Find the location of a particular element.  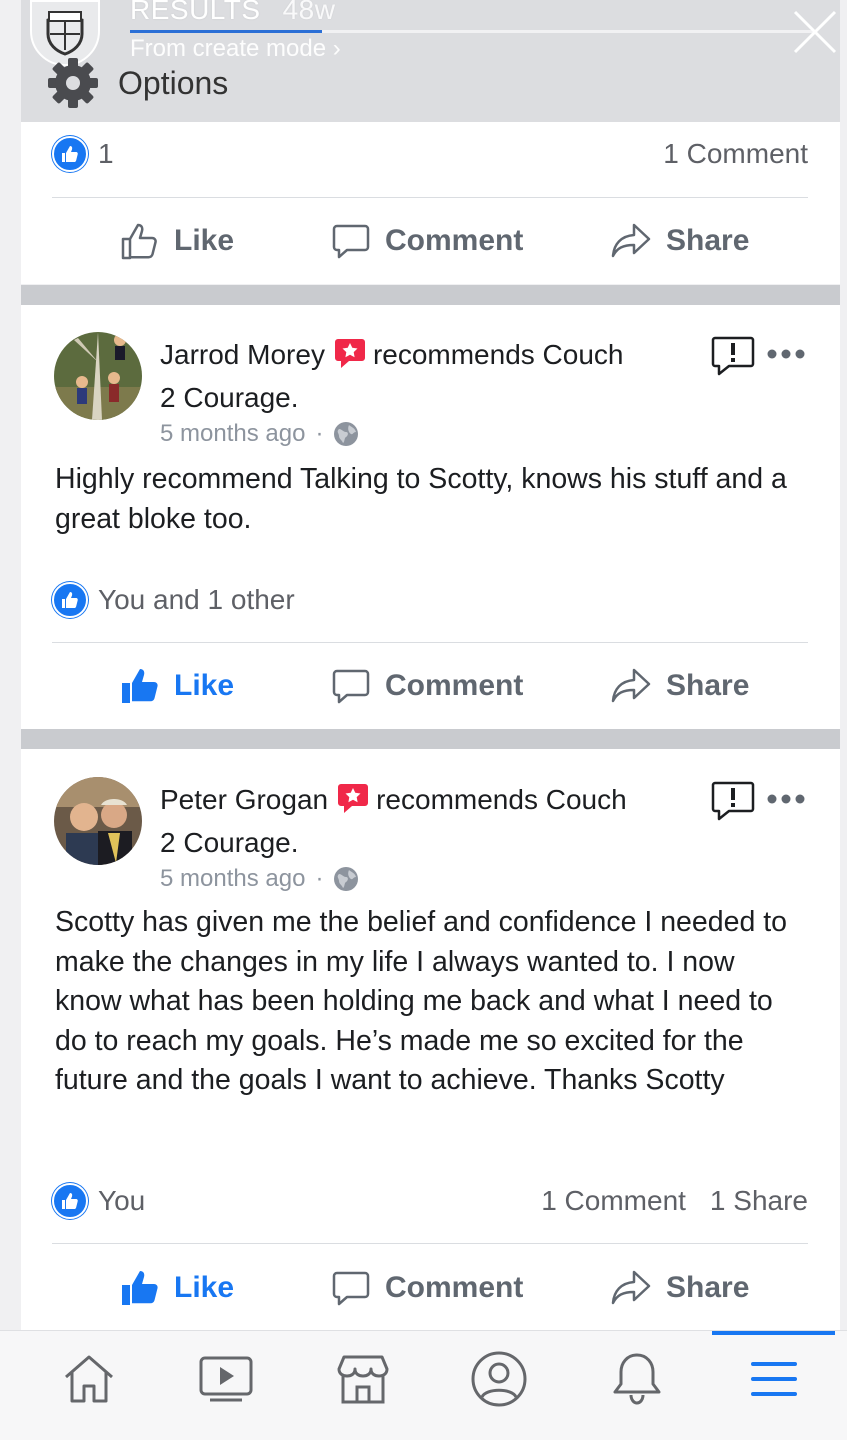

story-age: 48w is located at coordinates (309, 12).